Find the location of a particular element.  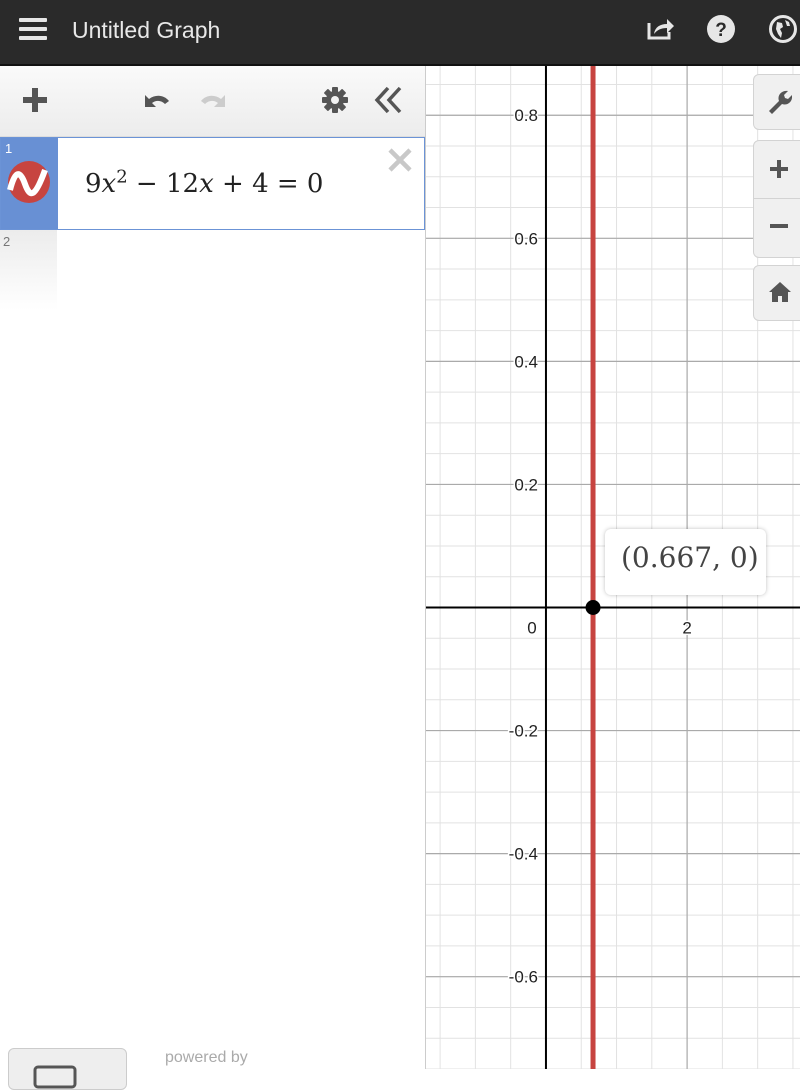

y-tick-label: -0.6 is located at coordinates (523, 977).